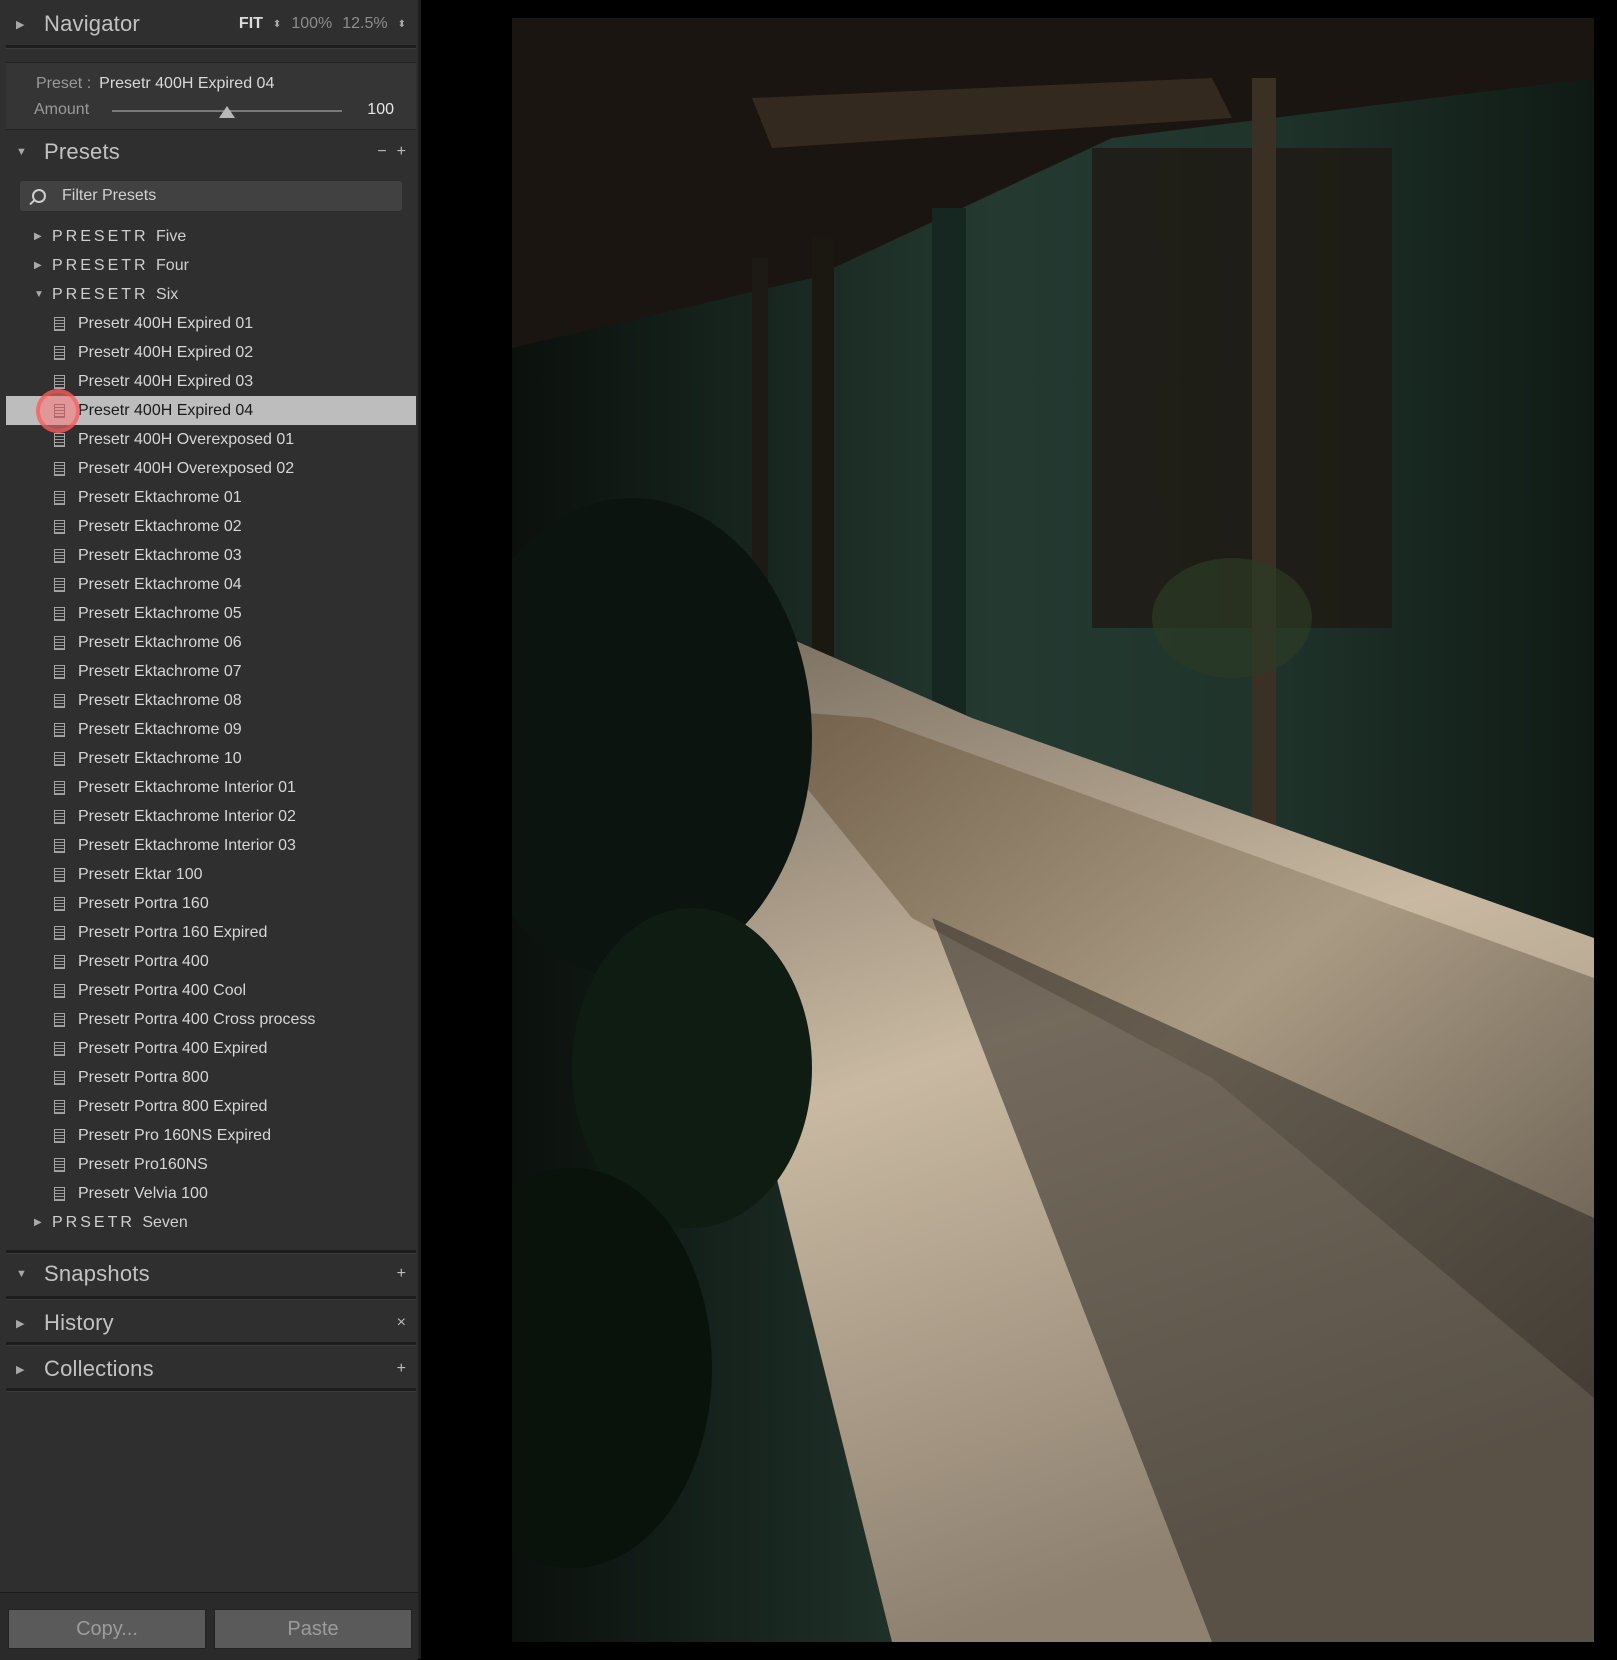  Describe the element at coordinates (211, 1274) in the screenshot. I see `snapshots-header: ▼ Snapshots +` at that location.